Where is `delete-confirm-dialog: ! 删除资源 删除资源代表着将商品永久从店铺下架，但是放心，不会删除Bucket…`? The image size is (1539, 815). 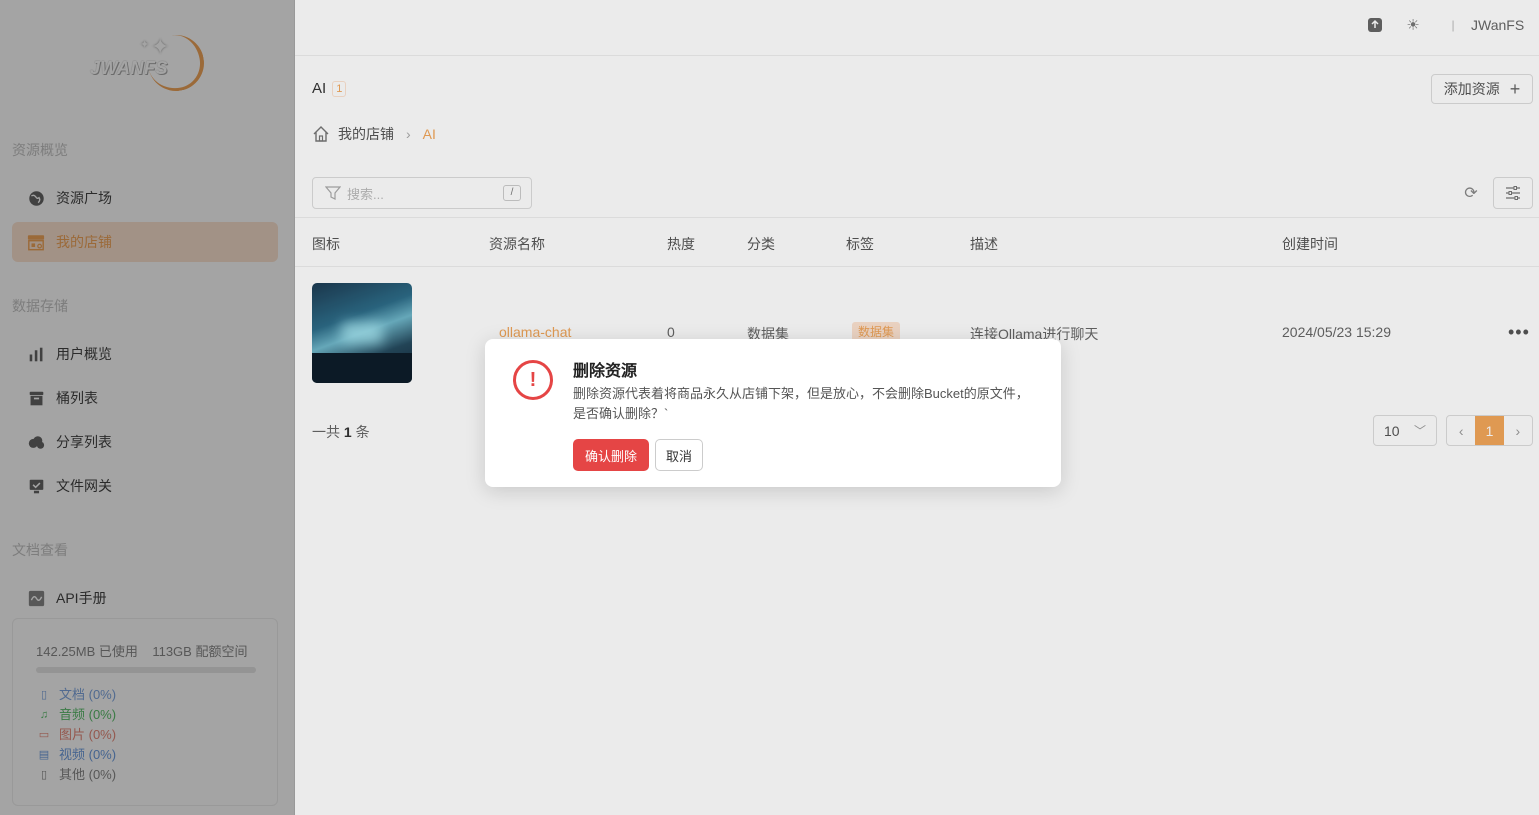 delete-confirm-dialog: ! 删除资源 删除资源代表着将商品永久从店铺下架，但是放心，不会删除Bucket… is located at coordinates (773, 413).